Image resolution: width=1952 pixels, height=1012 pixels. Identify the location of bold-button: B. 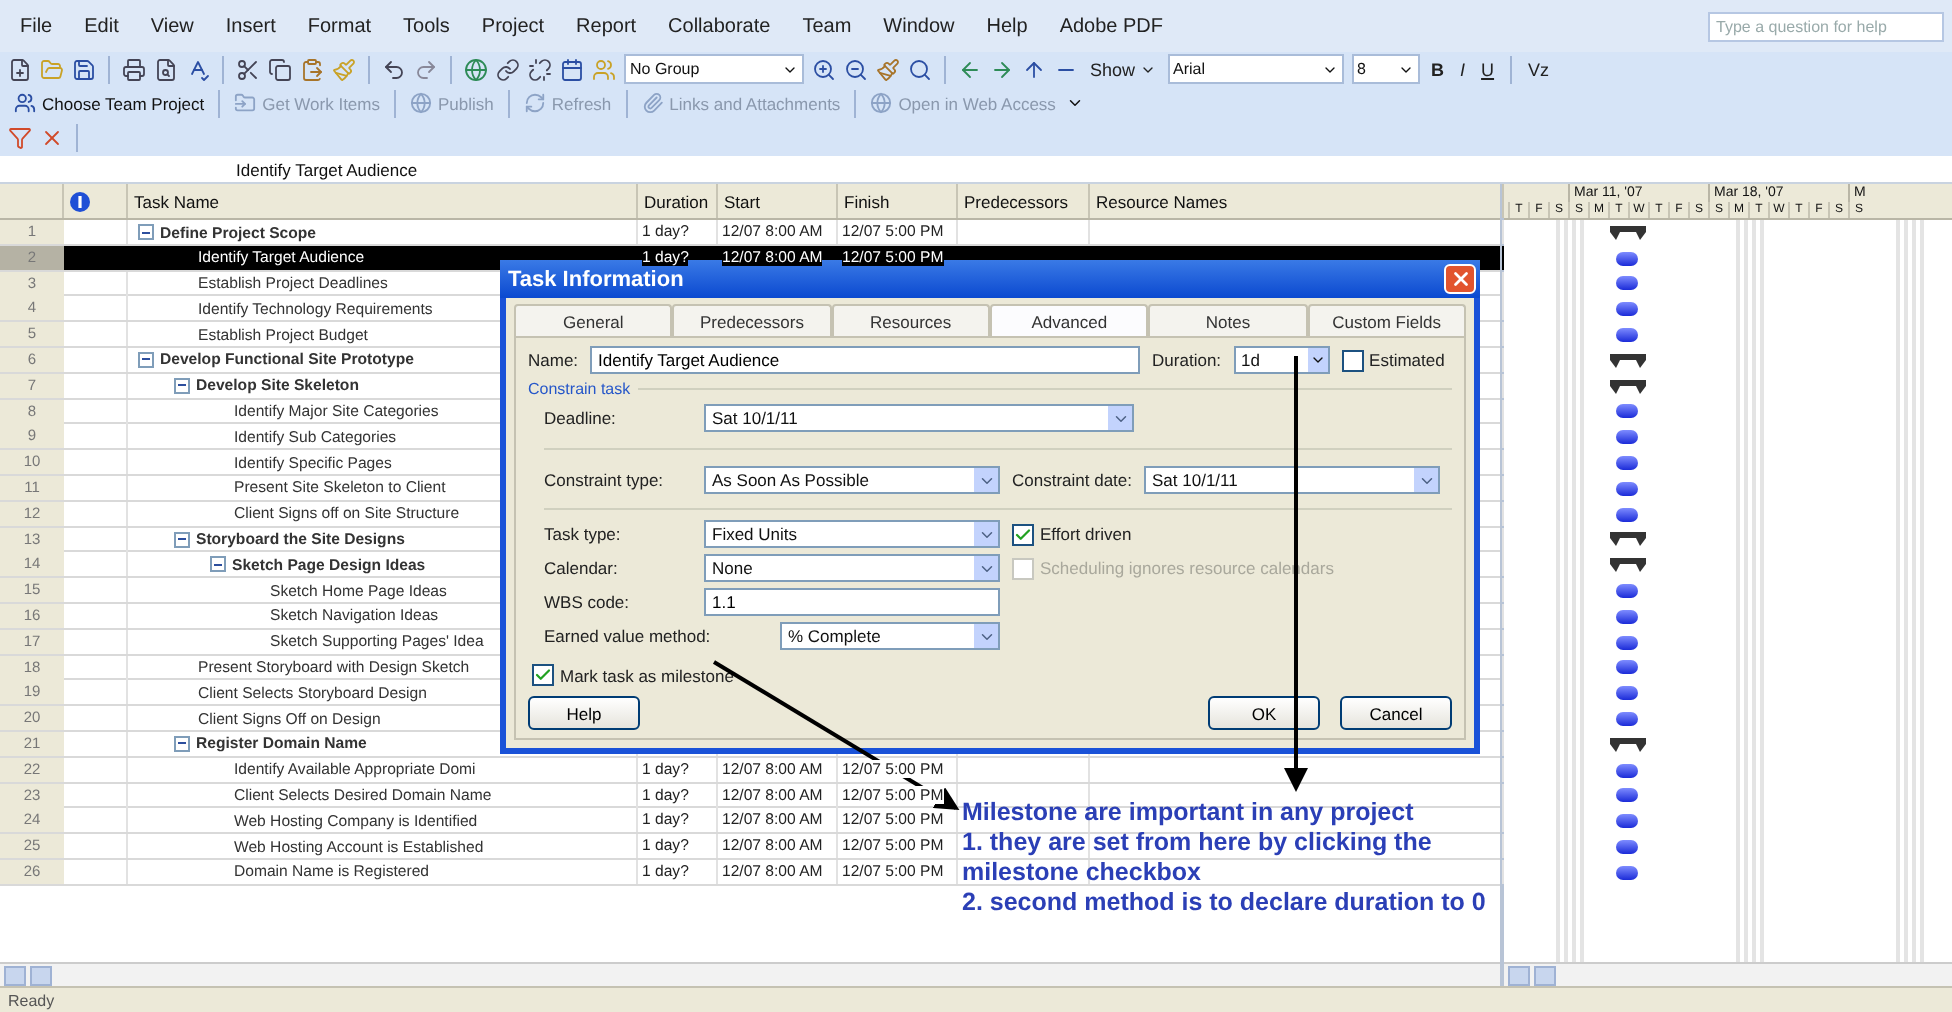
(1438, 69).